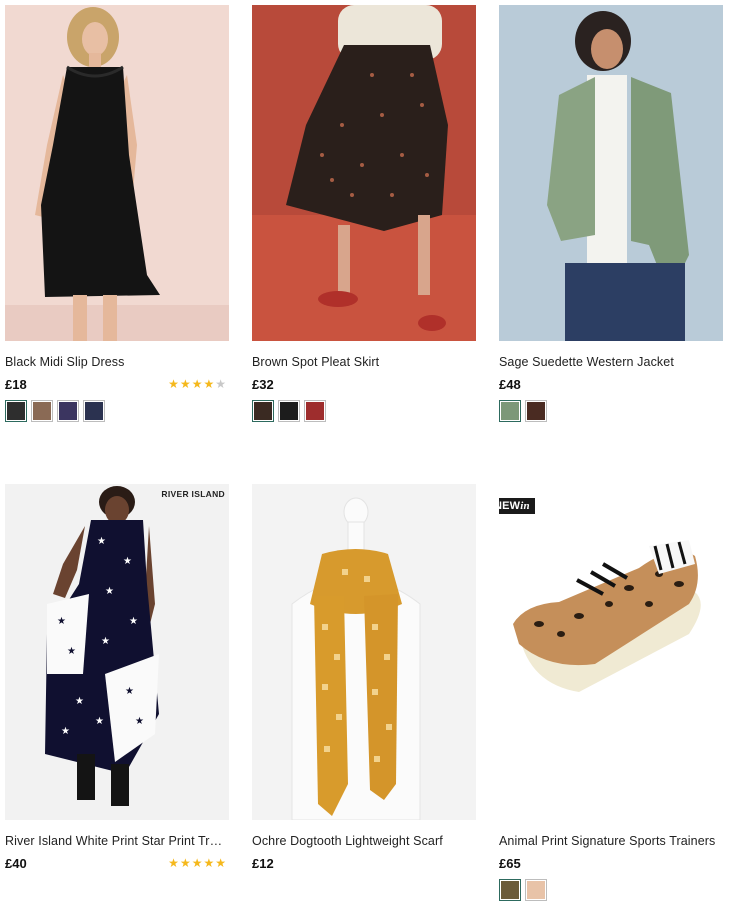  I want to click on product-title: Ochre Dogtooth Lightweight Scarf, so click(364, 841).